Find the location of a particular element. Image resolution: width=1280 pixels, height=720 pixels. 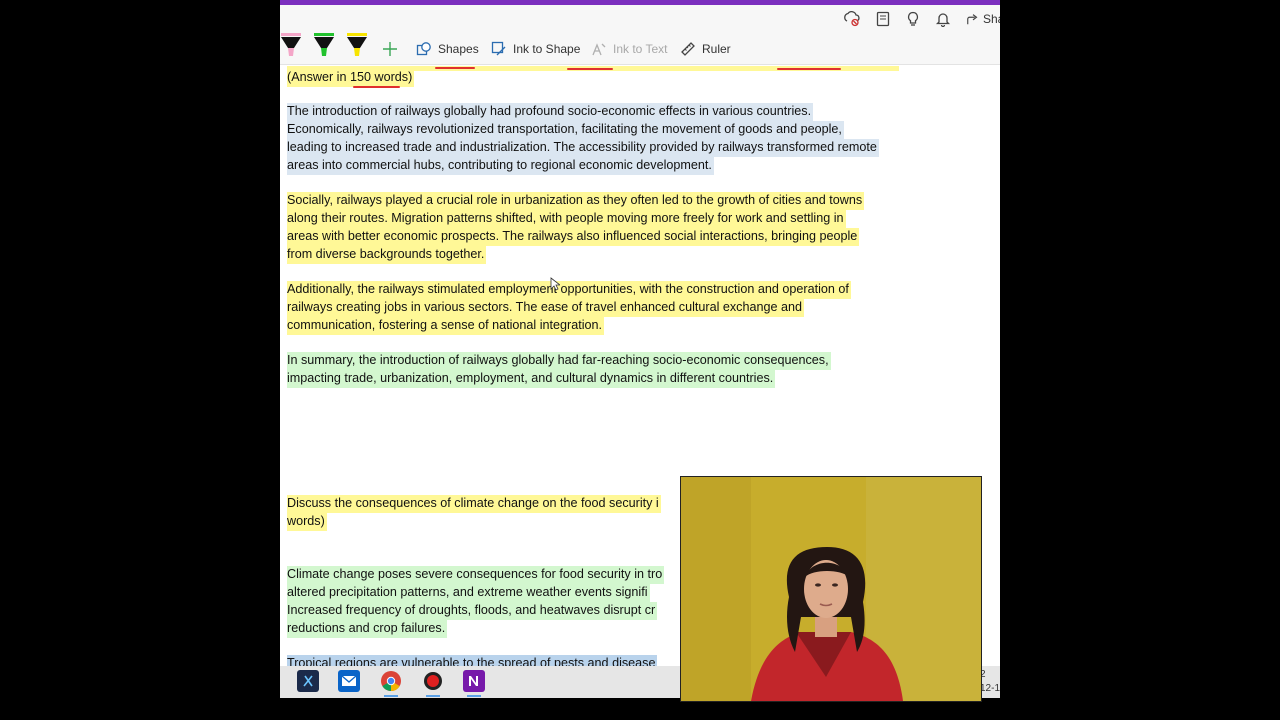

text-line: from diverse backgrounds together. is located at coordinates (387, 254).